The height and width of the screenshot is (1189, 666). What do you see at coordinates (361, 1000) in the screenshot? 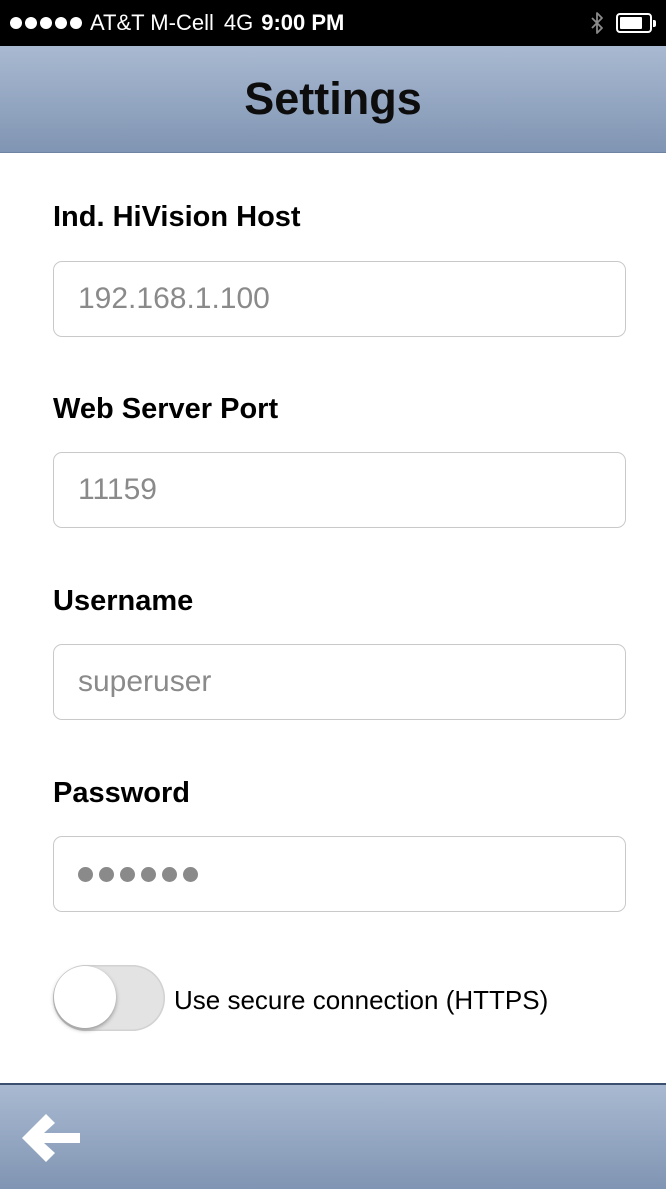
I see `https-toggle-label: Use secure connection (HTTPS)` at bounding box center [361, 1000].